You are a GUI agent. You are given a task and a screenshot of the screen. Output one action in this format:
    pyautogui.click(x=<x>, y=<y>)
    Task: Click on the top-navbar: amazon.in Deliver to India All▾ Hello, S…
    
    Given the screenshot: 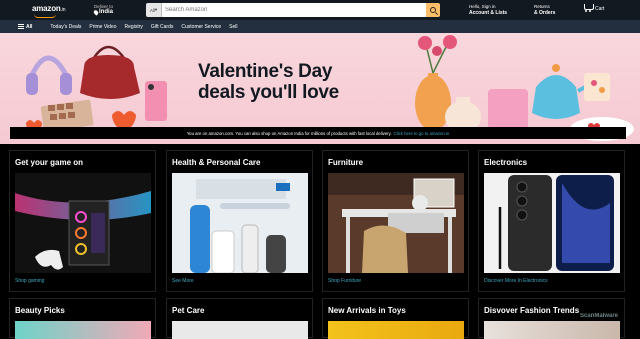 What is the action you would take?
    pyautogui.click(x=320, y=10)
    